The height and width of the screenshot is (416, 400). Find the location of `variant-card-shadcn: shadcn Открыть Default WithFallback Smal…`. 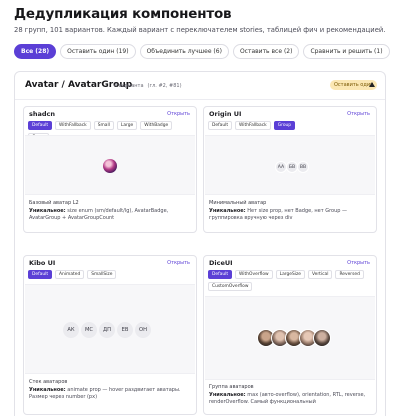

variant-card-shadcn: shadcn Открыть Default WithFallback Smal… is located at coordinates (110, 169).